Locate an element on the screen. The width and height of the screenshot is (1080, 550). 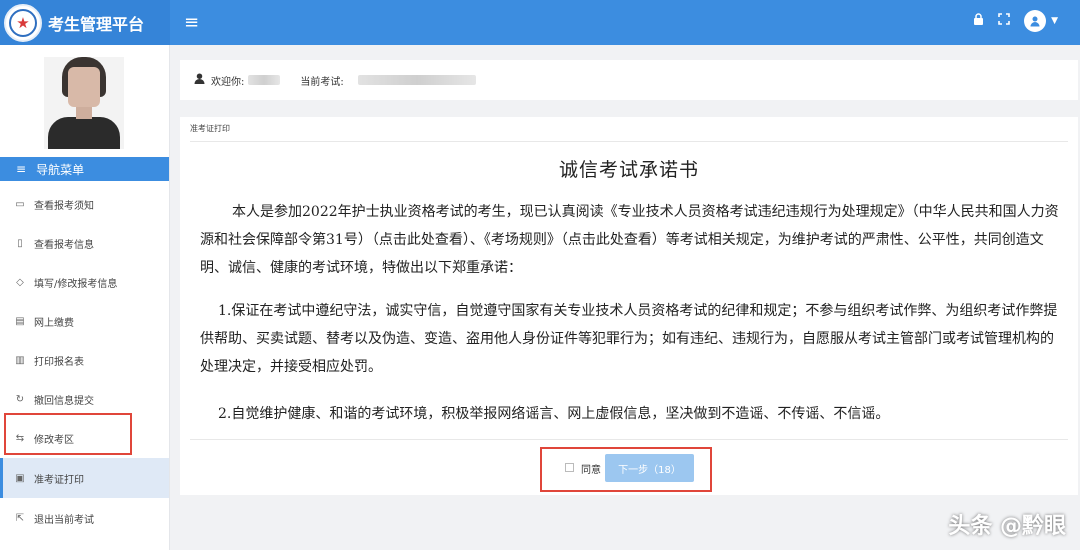
nav-menu-header: ≡ 导航菜单 is located at coordinates (84, 169).